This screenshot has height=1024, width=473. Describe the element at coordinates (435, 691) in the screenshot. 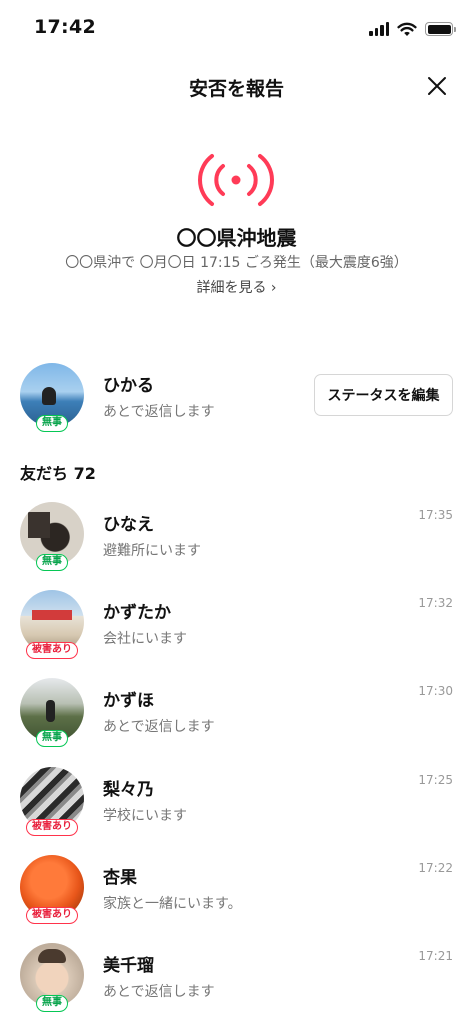

I see `friend-time: 17:30` at that location.